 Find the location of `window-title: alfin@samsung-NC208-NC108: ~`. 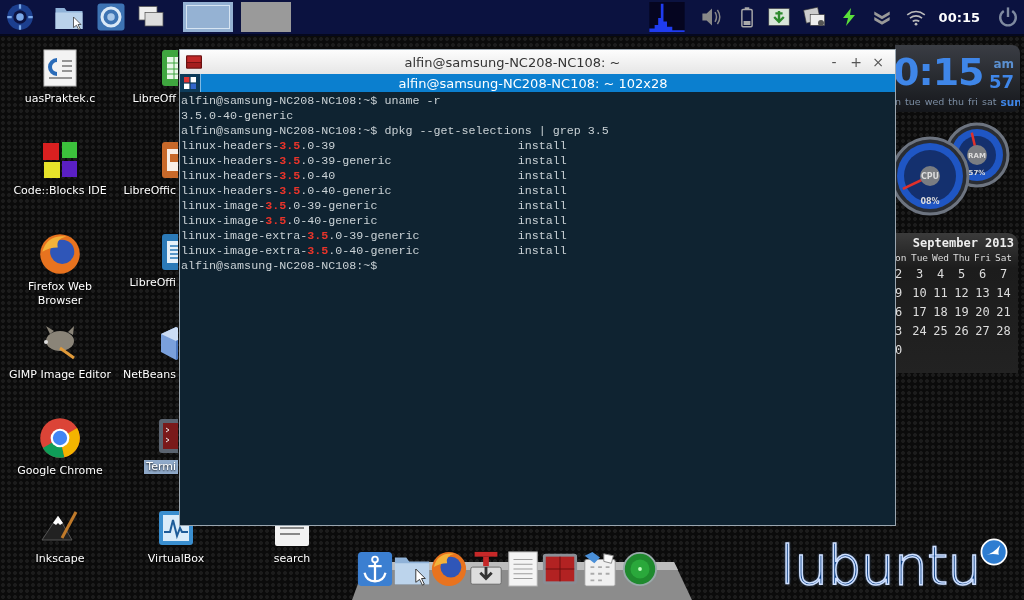

window-title: alfin@samsung-NC208-NC108: ~ is located at coordinates (512, 62).